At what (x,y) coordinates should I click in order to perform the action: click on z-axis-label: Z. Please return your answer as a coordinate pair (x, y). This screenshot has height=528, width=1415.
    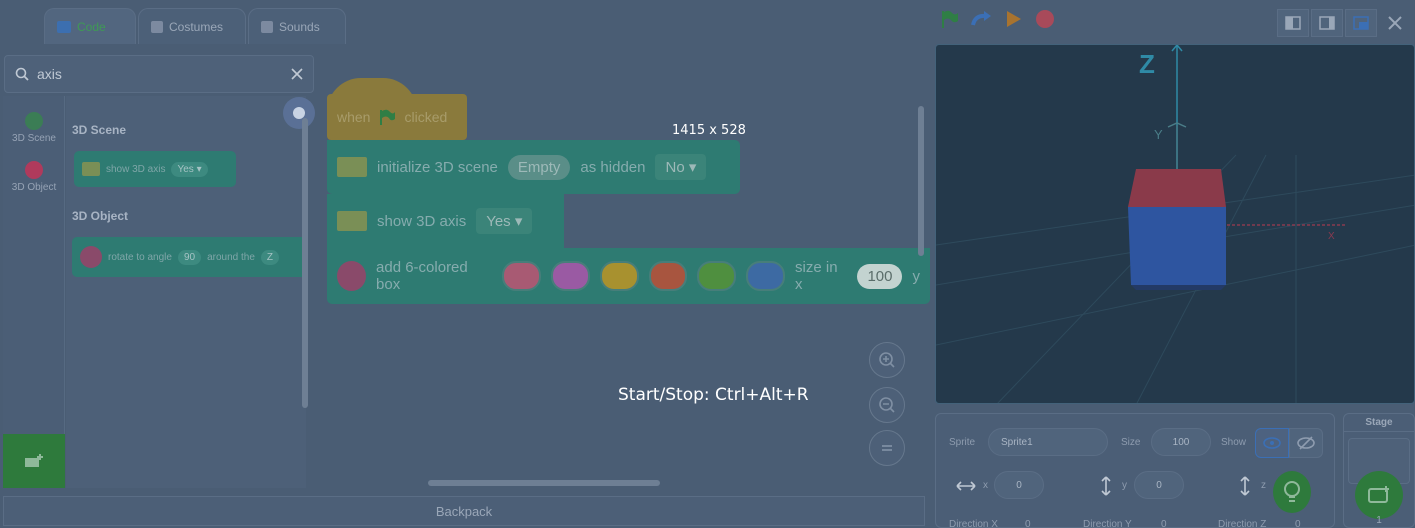
    Looking at the image, I should click on (1147, 64).